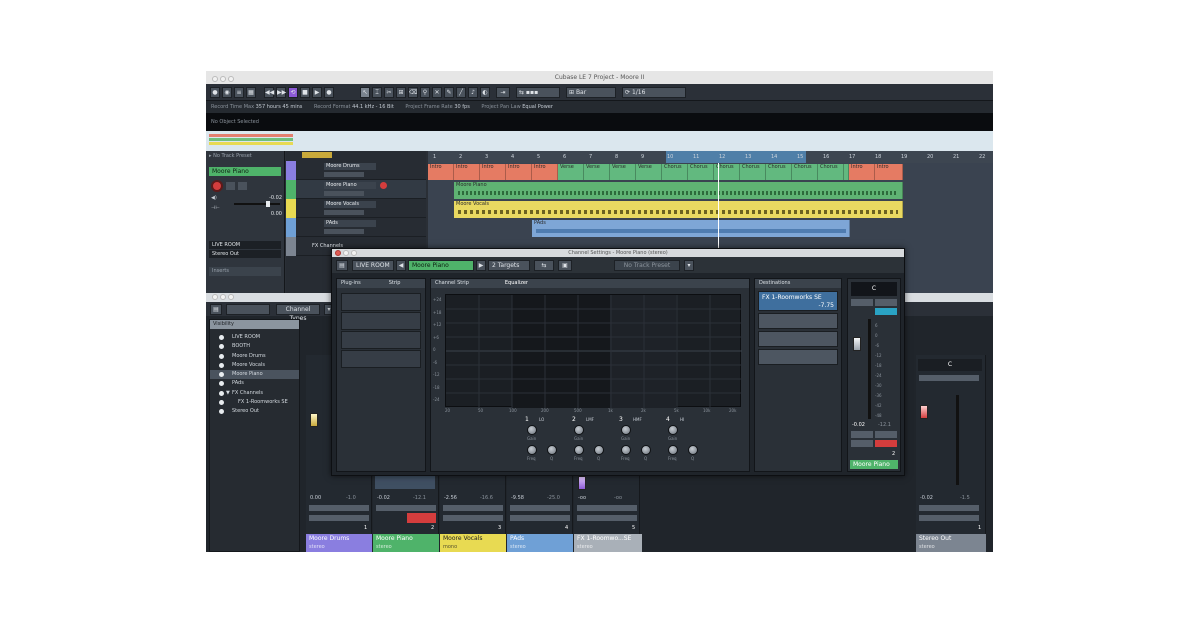  What do you see at coordinates (356, 189) in the screenshot?
I see `track-row: Moore Piano` at bounding box center [356, 189].